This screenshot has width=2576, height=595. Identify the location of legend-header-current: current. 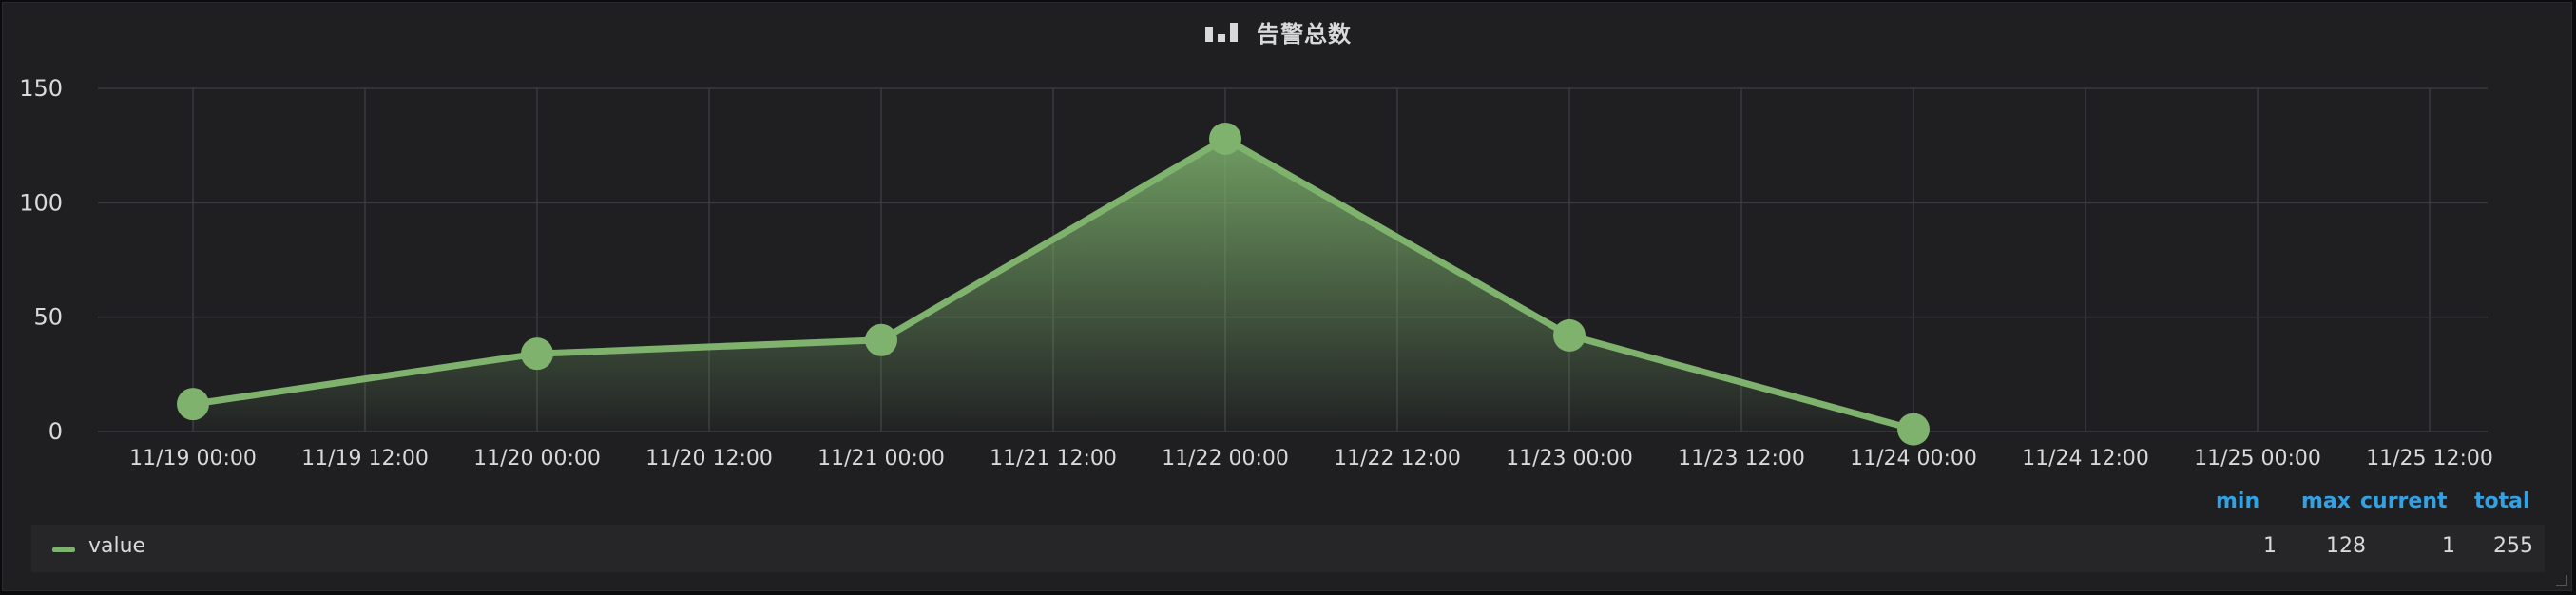
(2404, 503).